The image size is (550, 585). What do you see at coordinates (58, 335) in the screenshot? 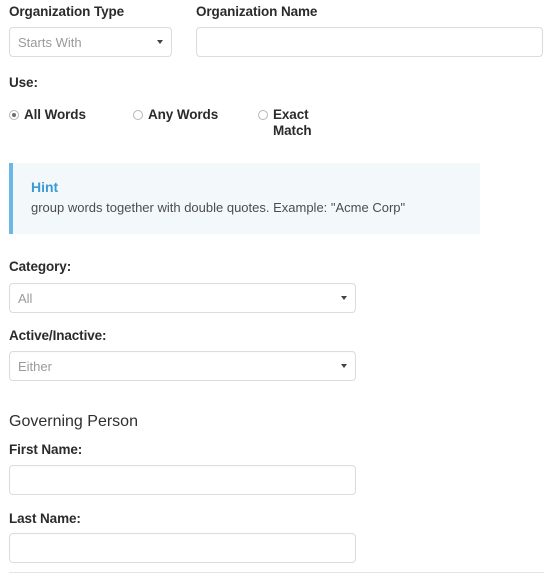
I see `active-inactive-label: Active/Inactive:` at bounding box center [58, 335].